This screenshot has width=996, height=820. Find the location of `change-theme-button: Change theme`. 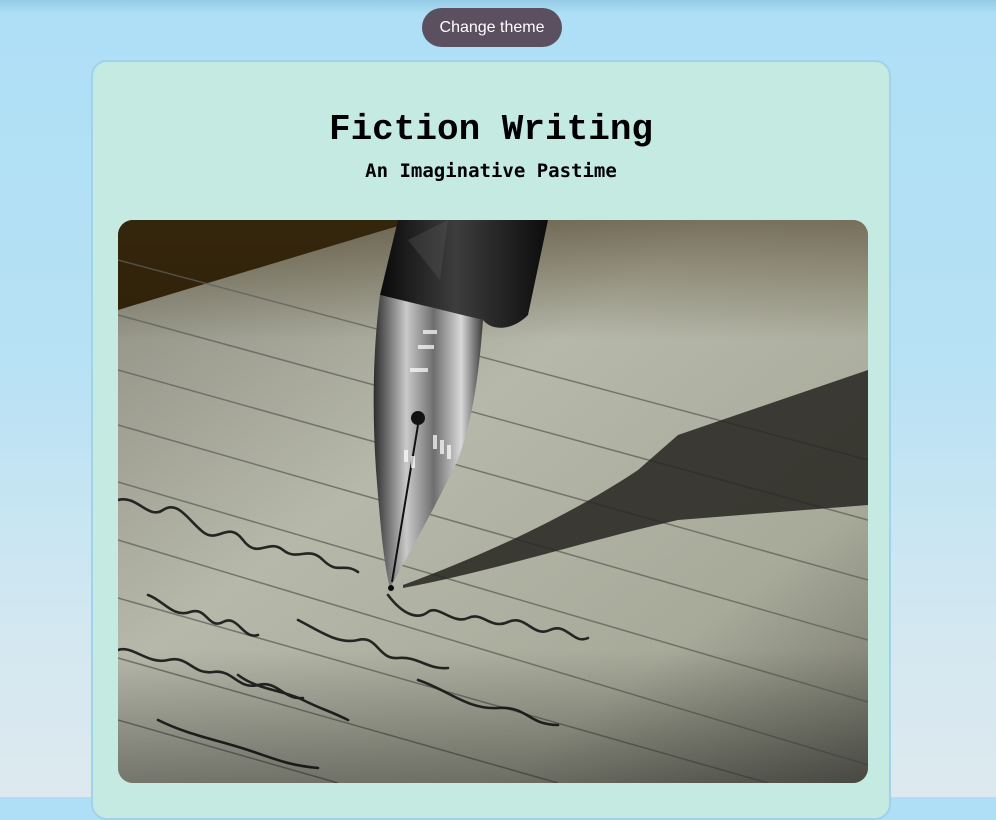

change-theme-button: Change theme is located at coordinates (492, 27).